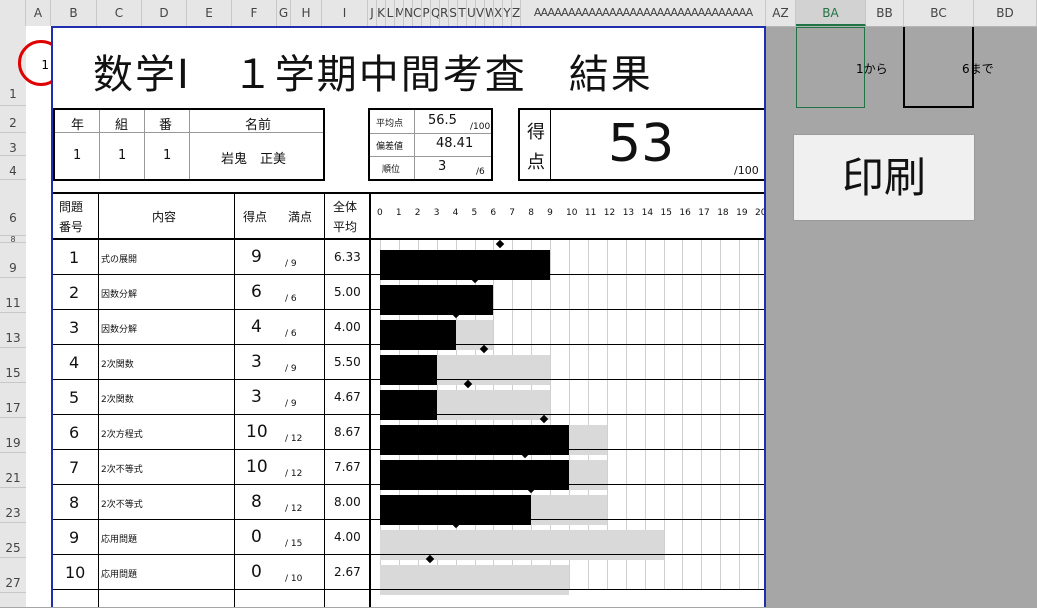 The image size is (1037, 608). I want to click on row-header-25: 25, so click(13, 540).